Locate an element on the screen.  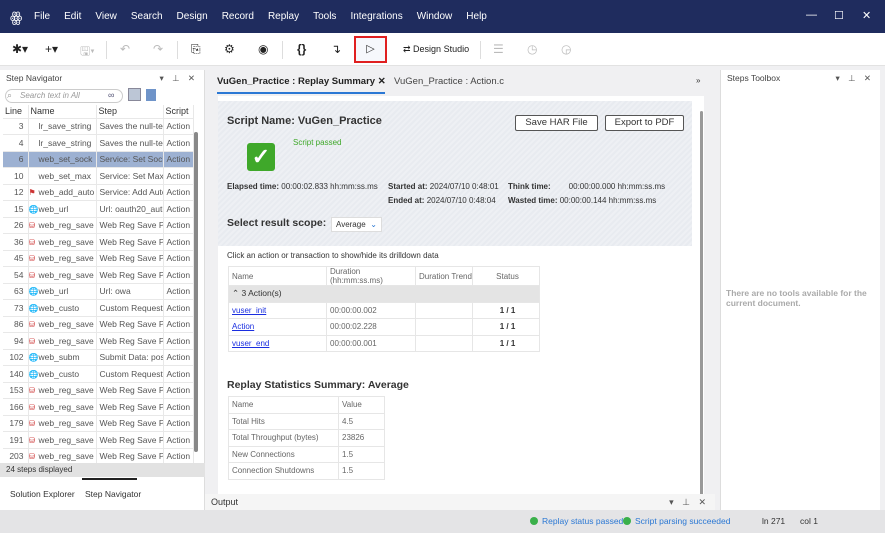
table-row: 191 ⛁ web_reg_save Web Reg Save P Action is located at coordinates (98, 440).